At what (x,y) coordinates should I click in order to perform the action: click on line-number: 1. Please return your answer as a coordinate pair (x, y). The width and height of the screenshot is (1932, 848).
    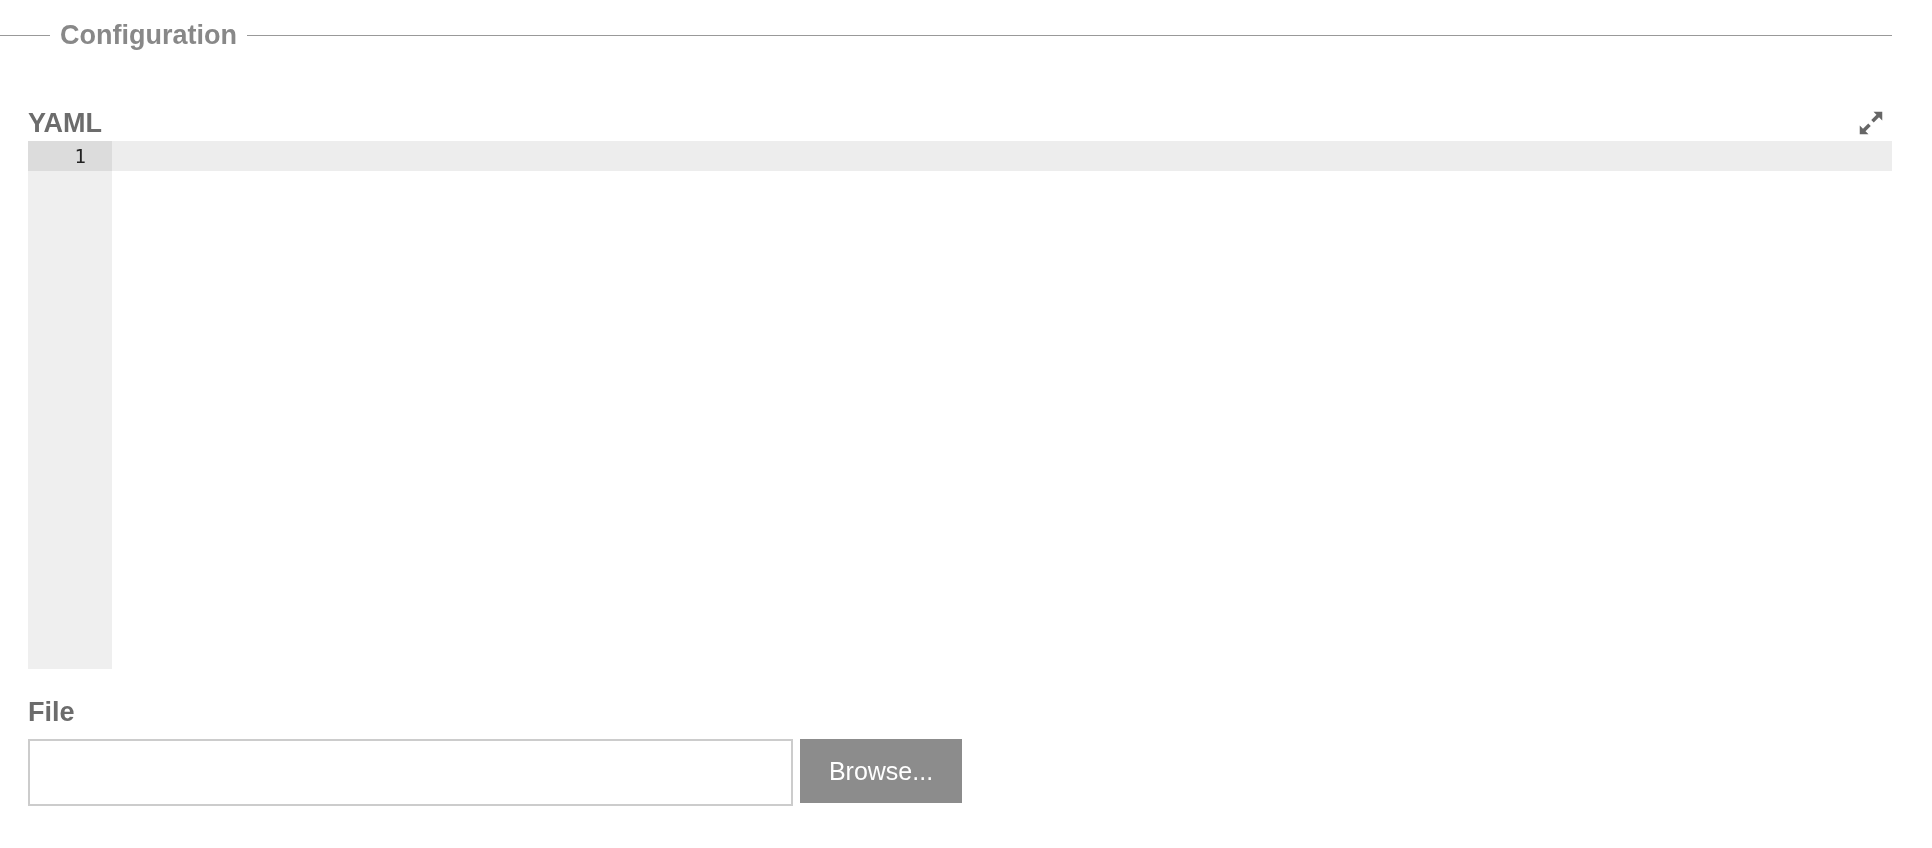
    Looking at the image, I should click on (70, 156).